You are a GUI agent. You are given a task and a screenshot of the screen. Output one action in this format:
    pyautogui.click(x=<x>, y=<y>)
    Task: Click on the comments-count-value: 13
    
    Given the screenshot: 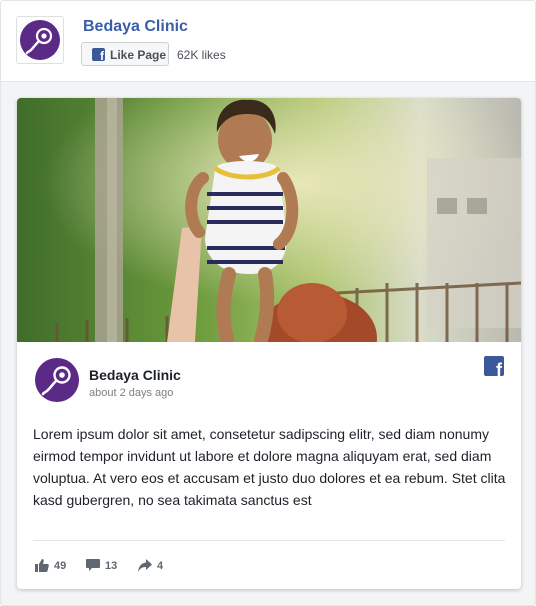 What is the action you would take?
    pyautogui.click(x=111, y=566)
    